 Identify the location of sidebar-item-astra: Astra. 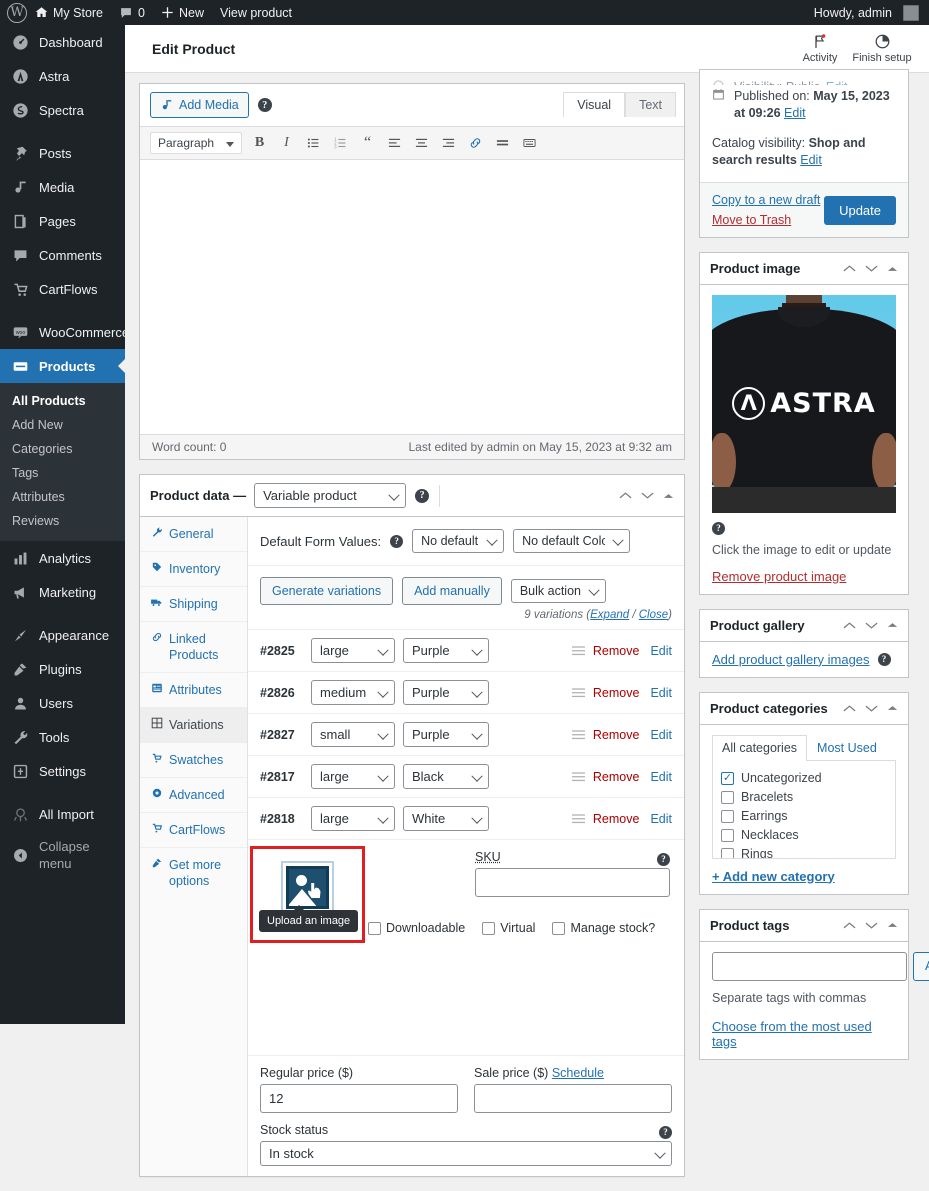
(62, 76).